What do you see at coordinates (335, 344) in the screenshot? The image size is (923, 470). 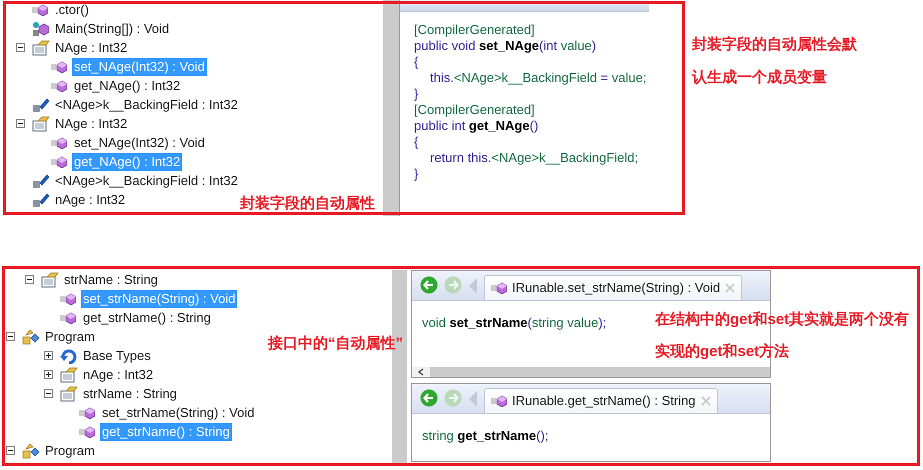 I see `annotation-text: 接口中的“自动属性”` at bounding box center [335, 344].